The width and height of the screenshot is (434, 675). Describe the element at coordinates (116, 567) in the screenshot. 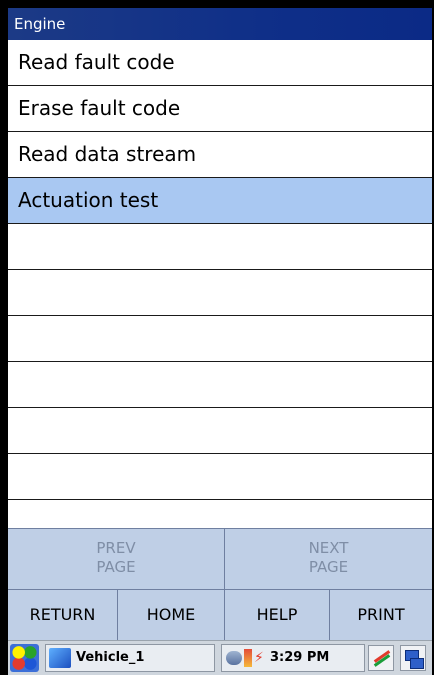

I see `prev-page-label-2: PAGE` at that location.